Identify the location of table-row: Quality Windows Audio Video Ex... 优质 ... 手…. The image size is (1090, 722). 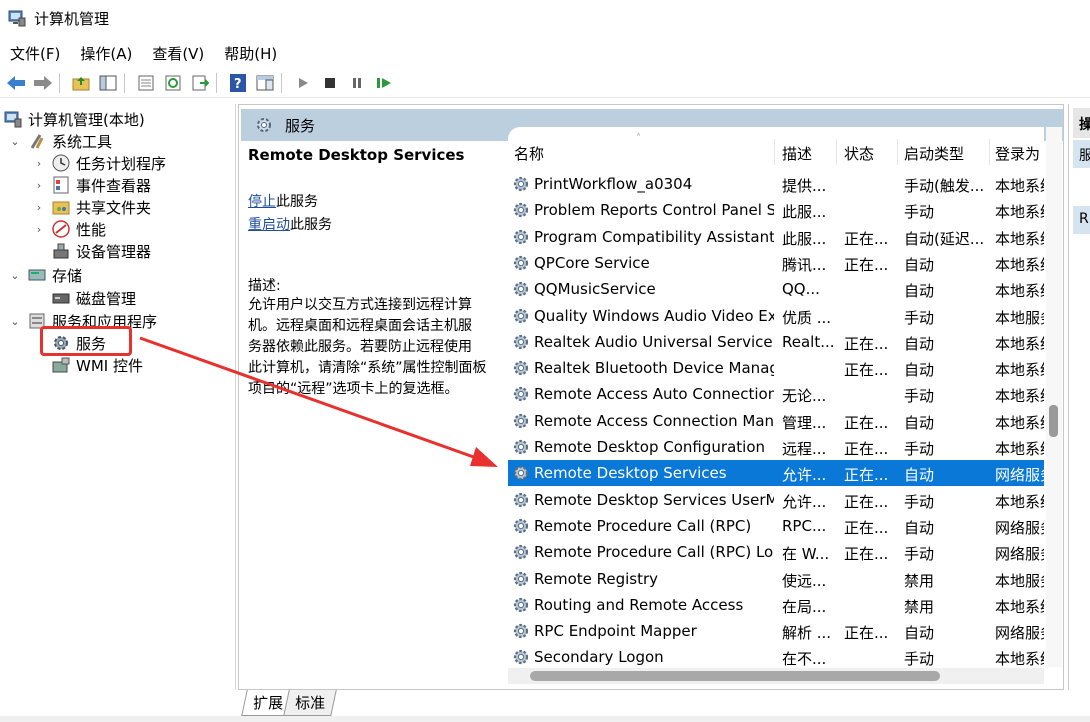
(776, 316).